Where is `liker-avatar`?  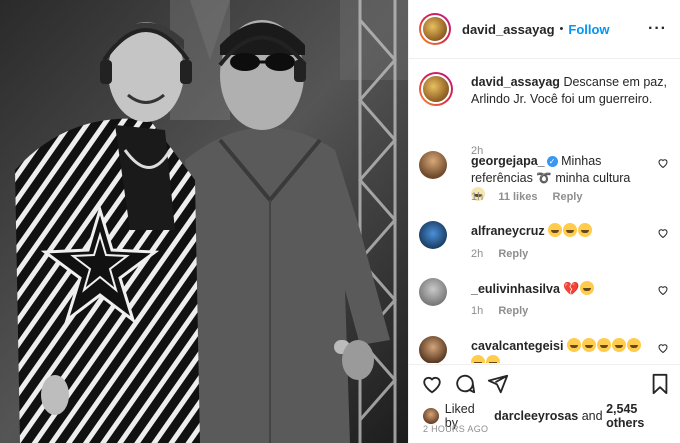
liker-avatar is located at coordinates (431, 416).